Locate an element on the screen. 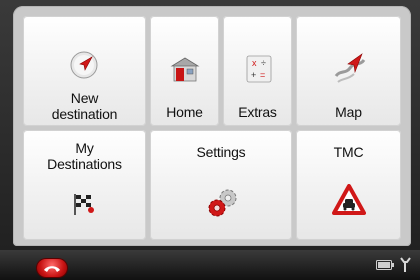 The width and height of the screenshot is (420, 280). tmc-label: TMC is located at coordinates (348, 152).